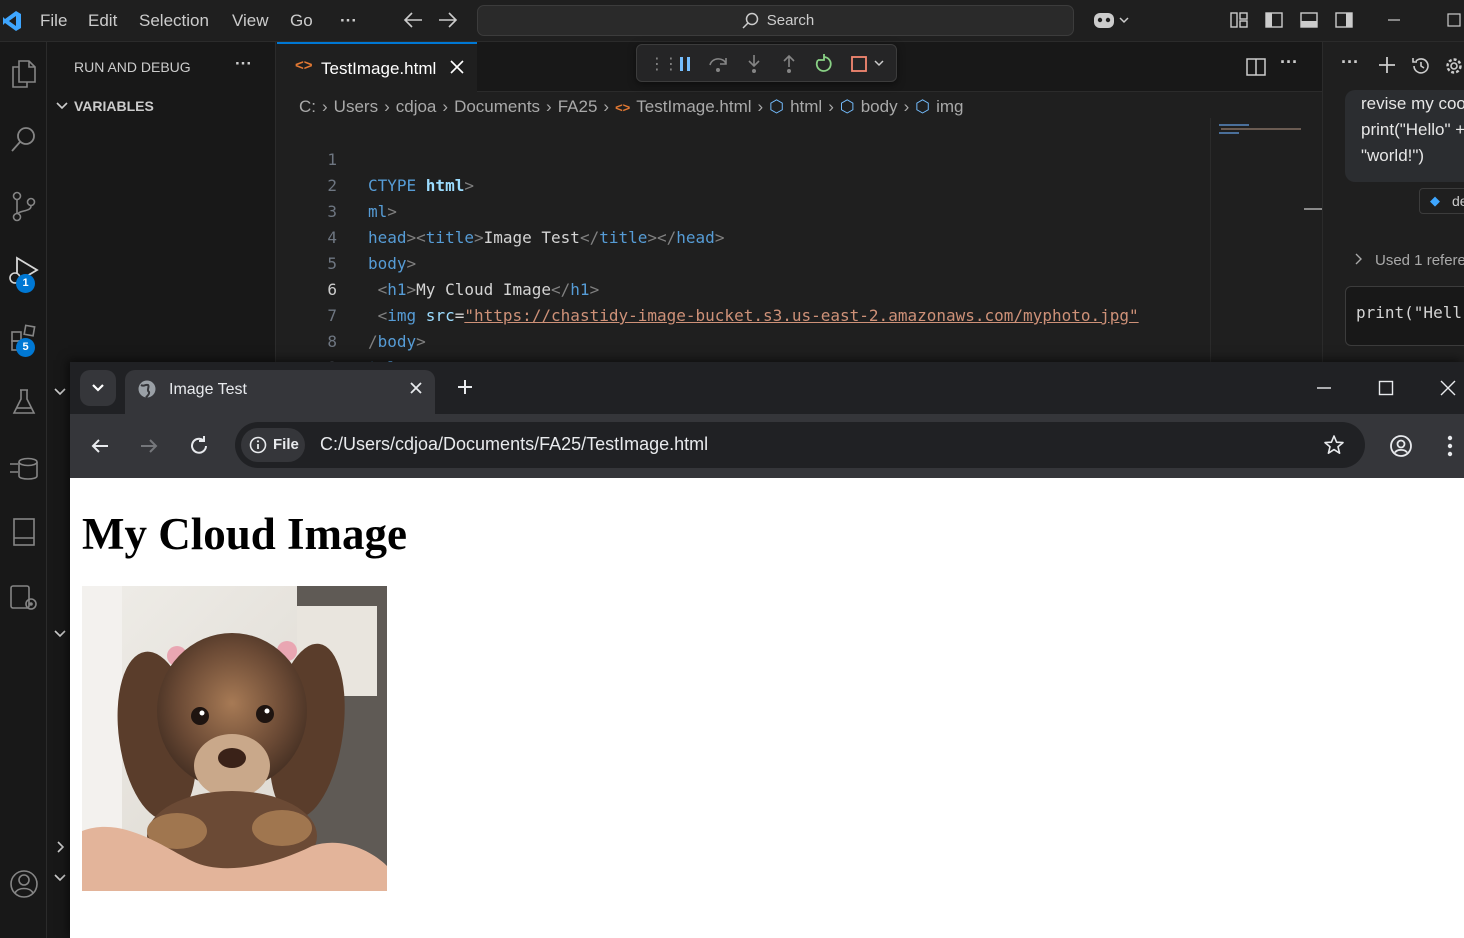 This screenshot has width=1464, height=938. Describe the element at coordinates (60, 878) in the screenshot. I see `outline-chevron-icon` at that location.